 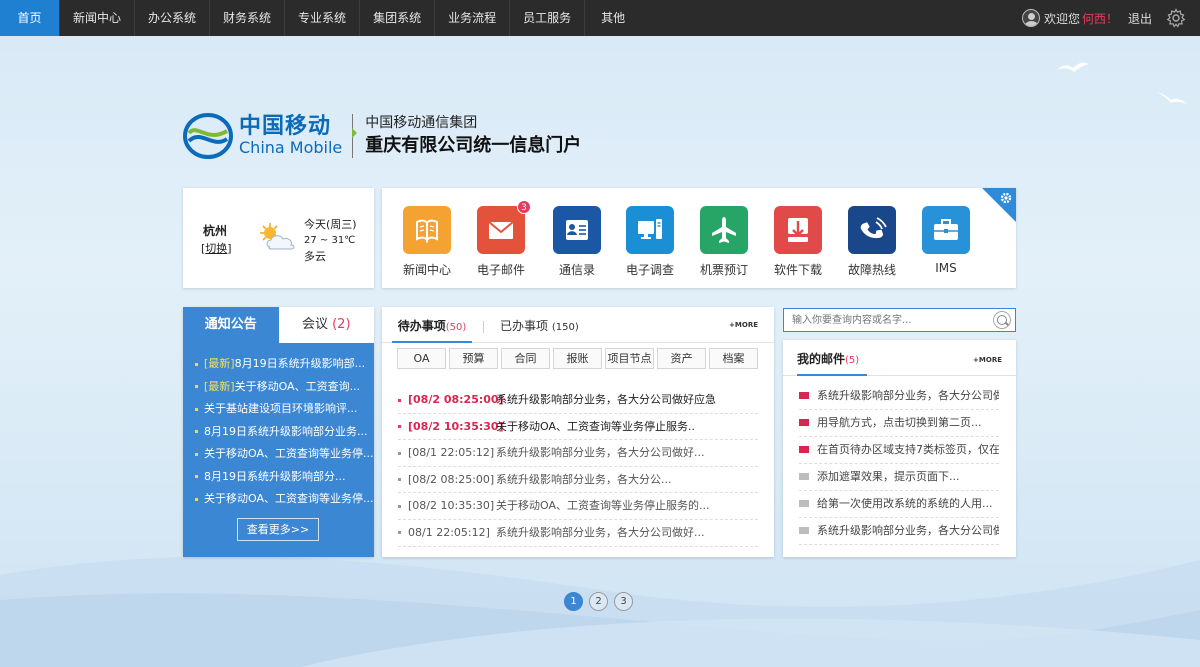 I want to click on app-computer: 电子调查, so click(x=650, y=242).